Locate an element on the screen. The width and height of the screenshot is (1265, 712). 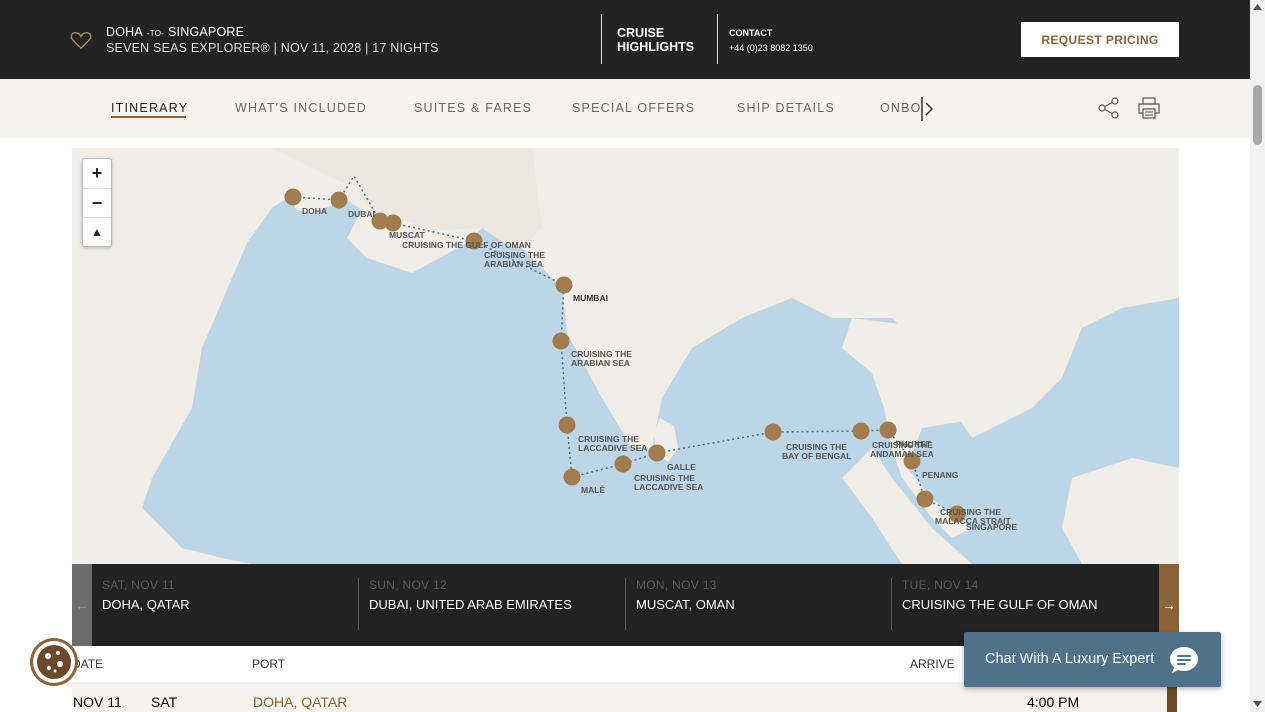
tab-onboard: ONBOARD is located at coordinates (900, 108).